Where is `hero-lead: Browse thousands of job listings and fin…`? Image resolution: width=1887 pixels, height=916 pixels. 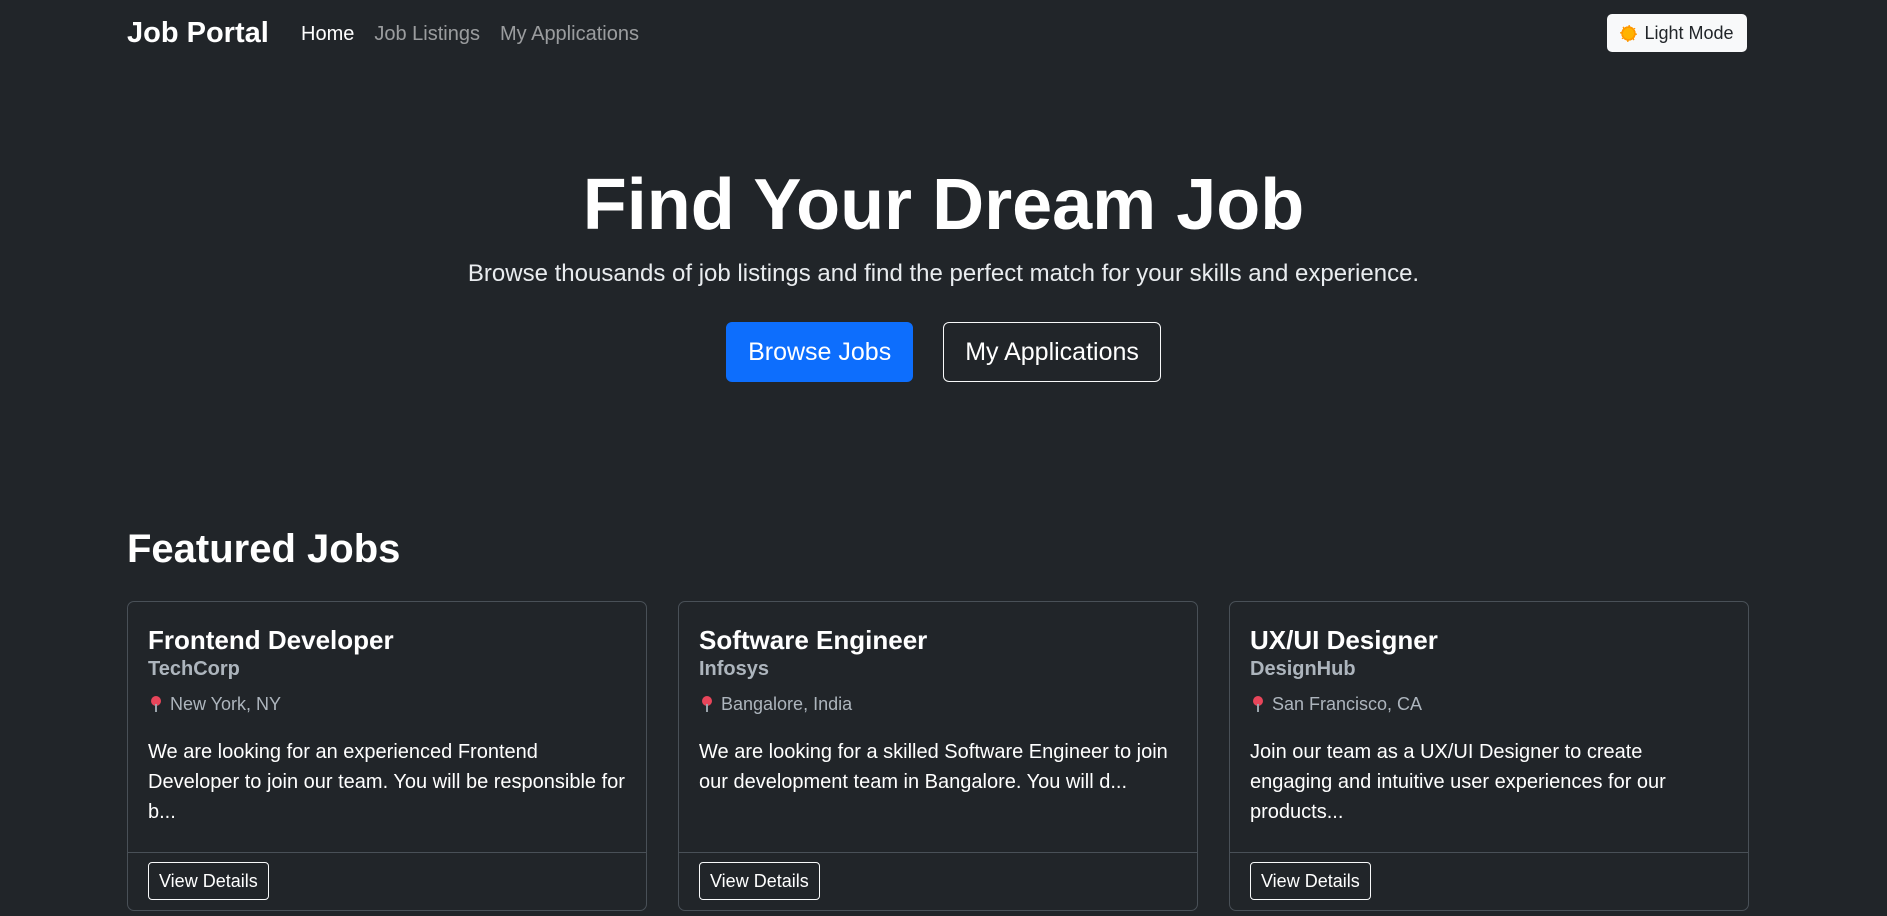
hero-lead: Browse thousands of job listings and fin… is located at coordinates (943, 273).